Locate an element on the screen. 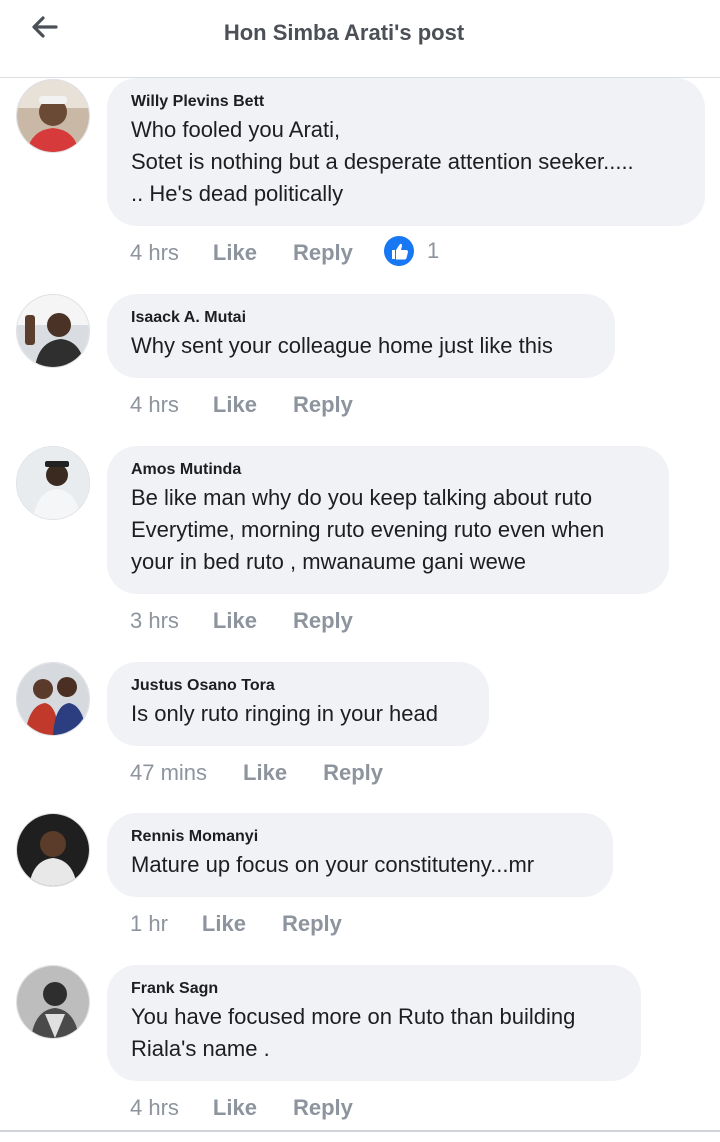  comment-time: 1 hr is located at coordinates (149, 923).